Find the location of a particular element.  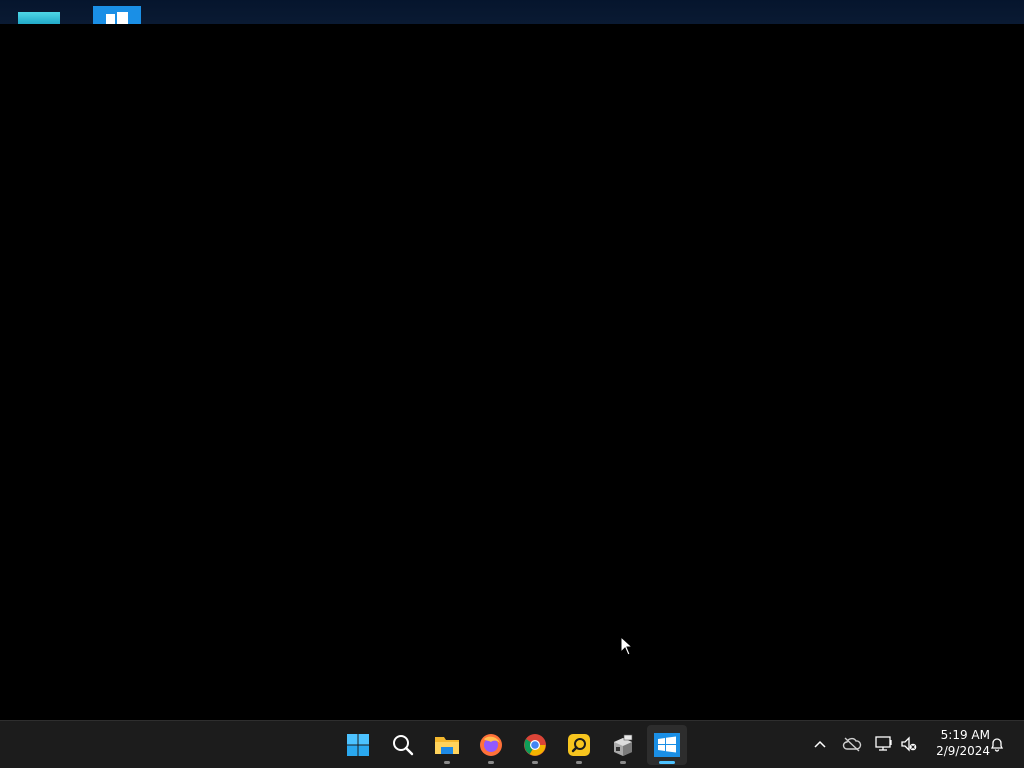

magnifier-app-icon is located at coordinates (579, 745).